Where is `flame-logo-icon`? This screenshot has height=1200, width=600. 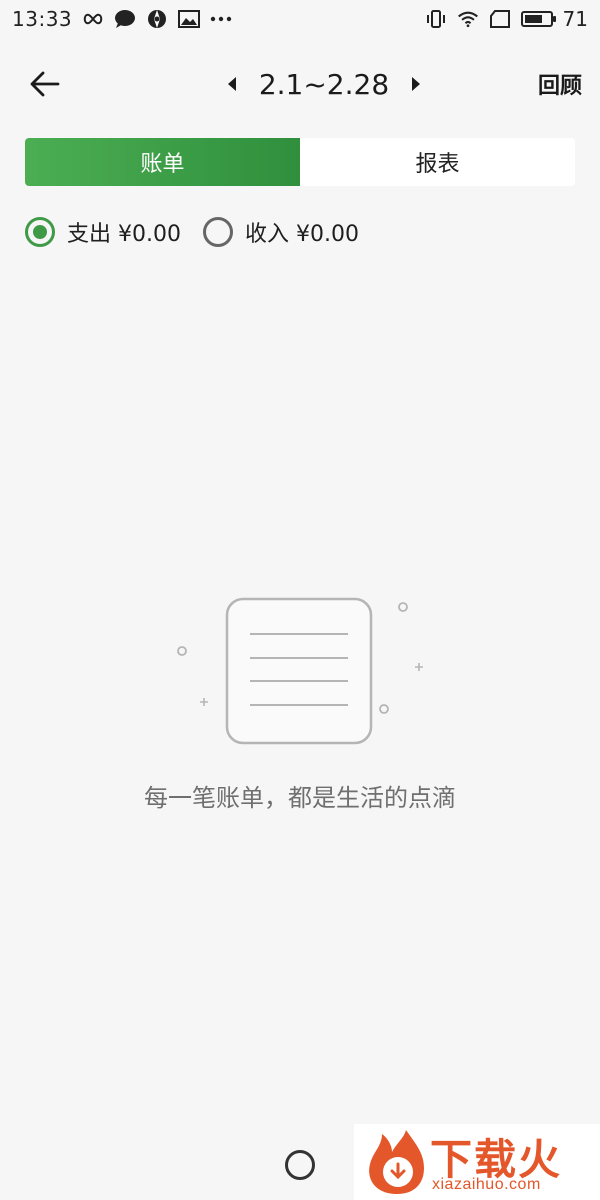 flame-logo-icon is located at coordinates (396, 1162).